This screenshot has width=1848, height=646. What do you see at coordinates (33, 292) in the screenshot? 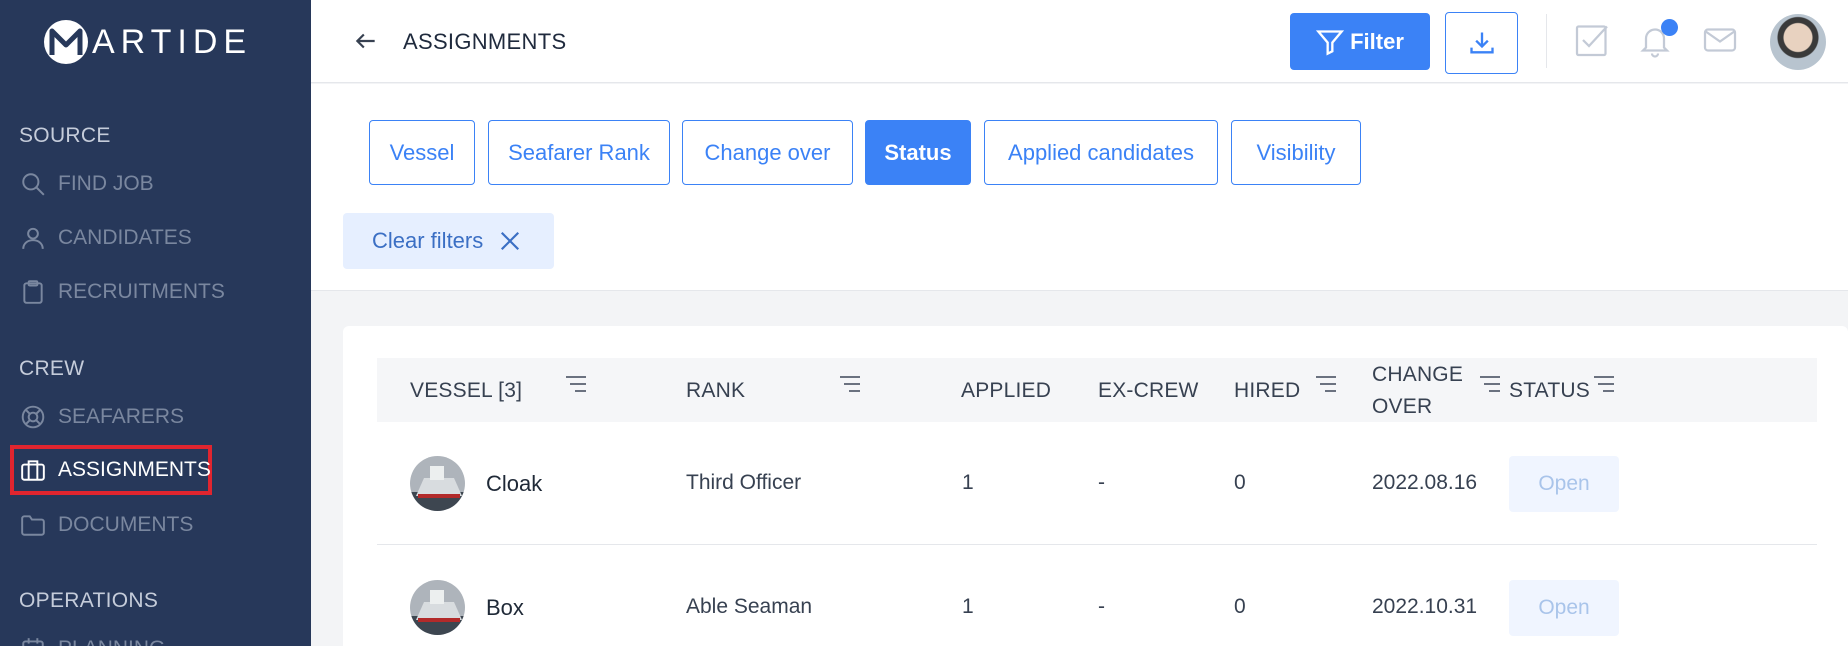
I see `clipboard-icon` at bounding box center [33, 292].